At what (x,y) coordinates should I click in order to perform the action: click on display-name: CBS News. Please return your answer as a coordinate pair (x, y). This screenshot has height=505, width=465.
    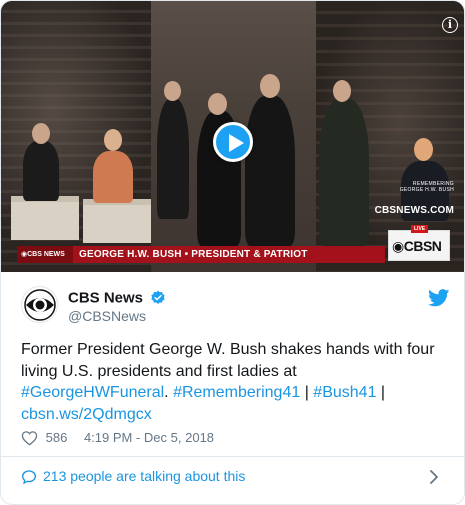
    Looking at the image, I should click on (105, 297).